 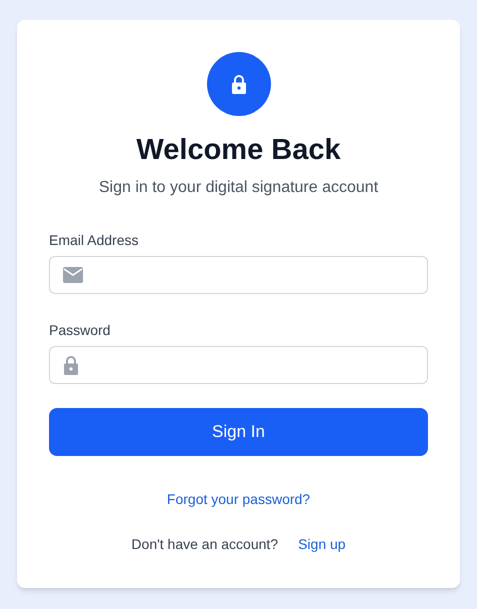 I want to click on email-field, so click(x=238, y=275).